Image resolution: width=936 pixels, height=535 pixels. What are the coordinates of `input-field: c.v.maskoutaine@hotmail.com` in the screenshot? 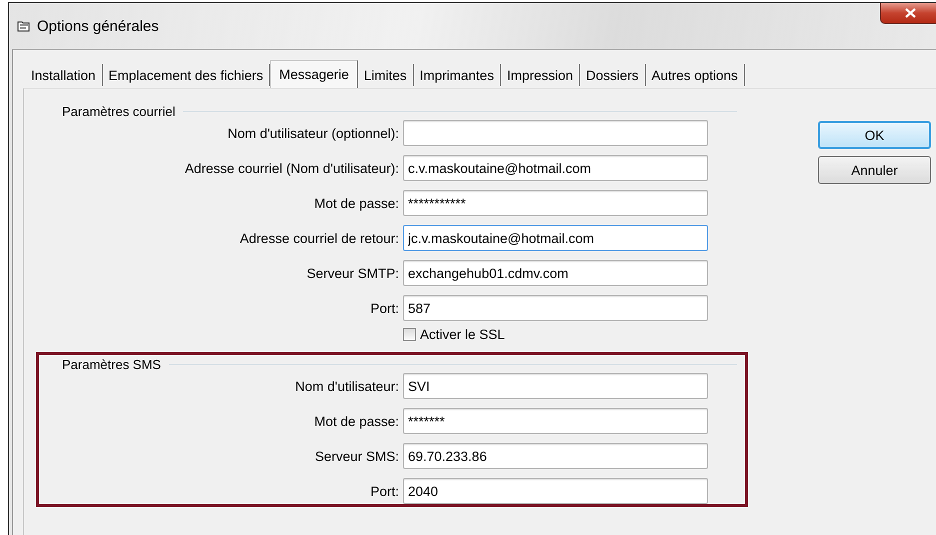 It's located at (555, 168).